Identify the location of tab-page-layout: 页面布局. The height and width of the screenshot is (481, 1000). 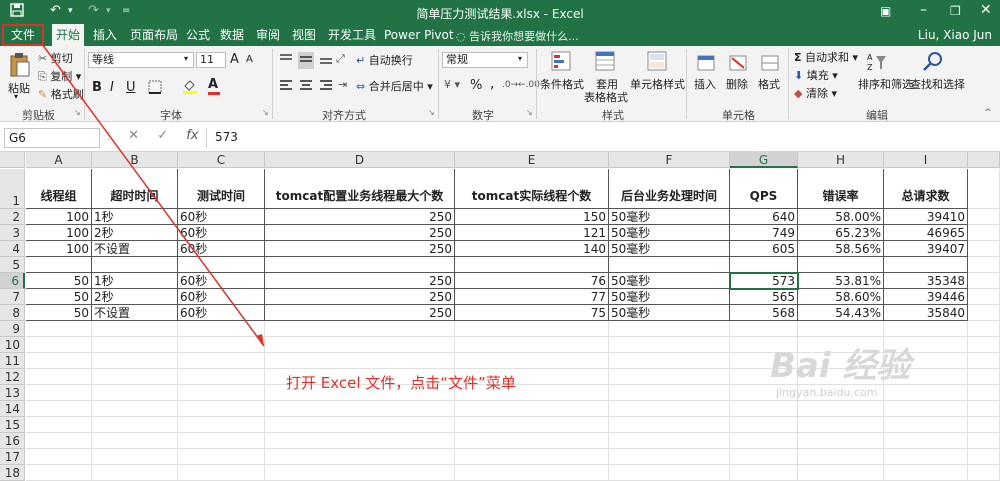
(154, 35).